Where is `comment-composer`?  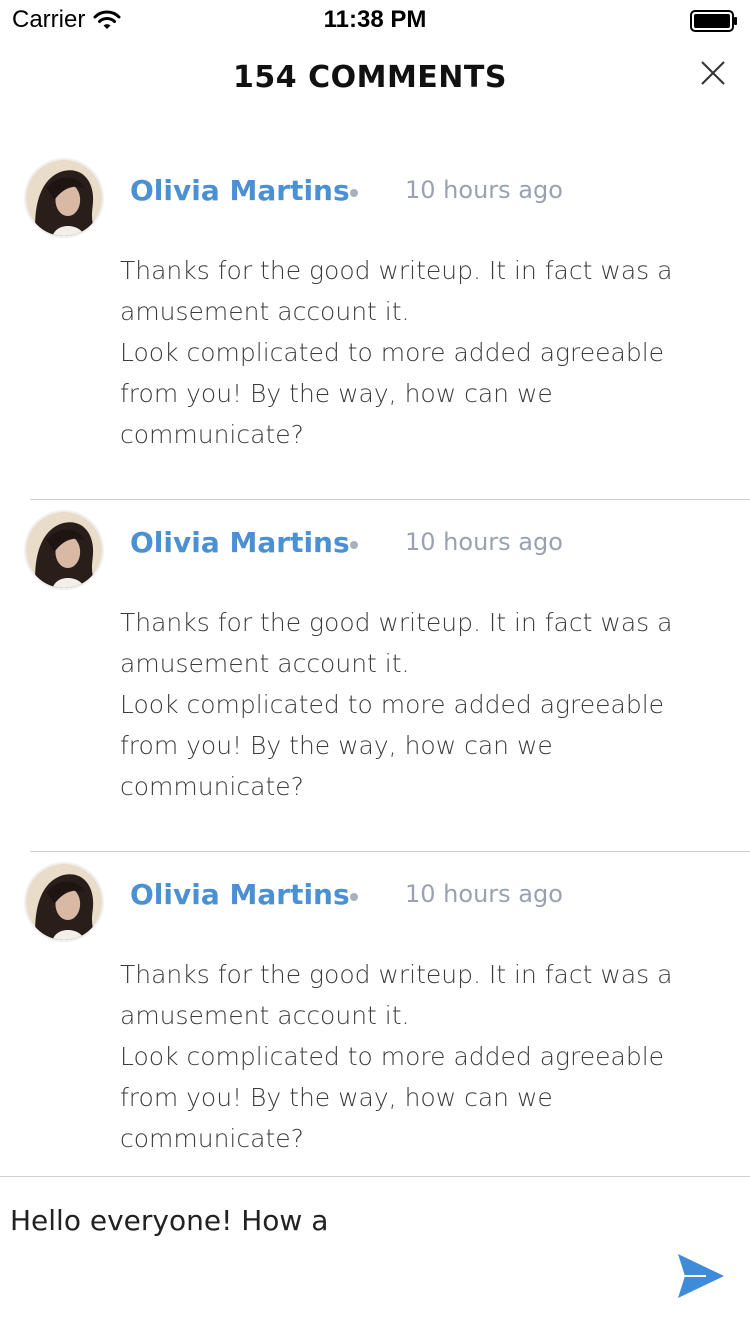
comment-composer is located at coordinates (375, 1255).